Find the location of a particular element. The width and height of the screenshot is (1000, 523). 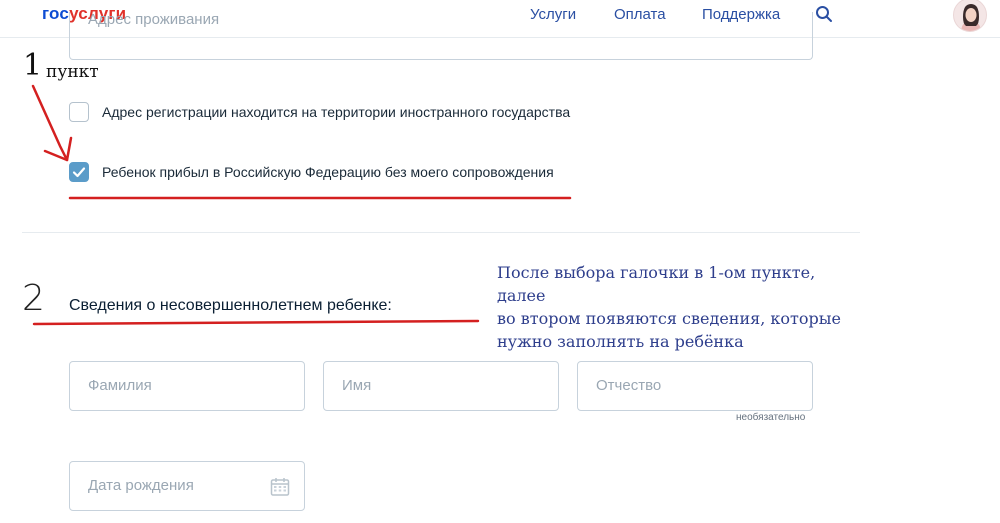

annotation-underline-step2 is located at coordinates (256, 322).